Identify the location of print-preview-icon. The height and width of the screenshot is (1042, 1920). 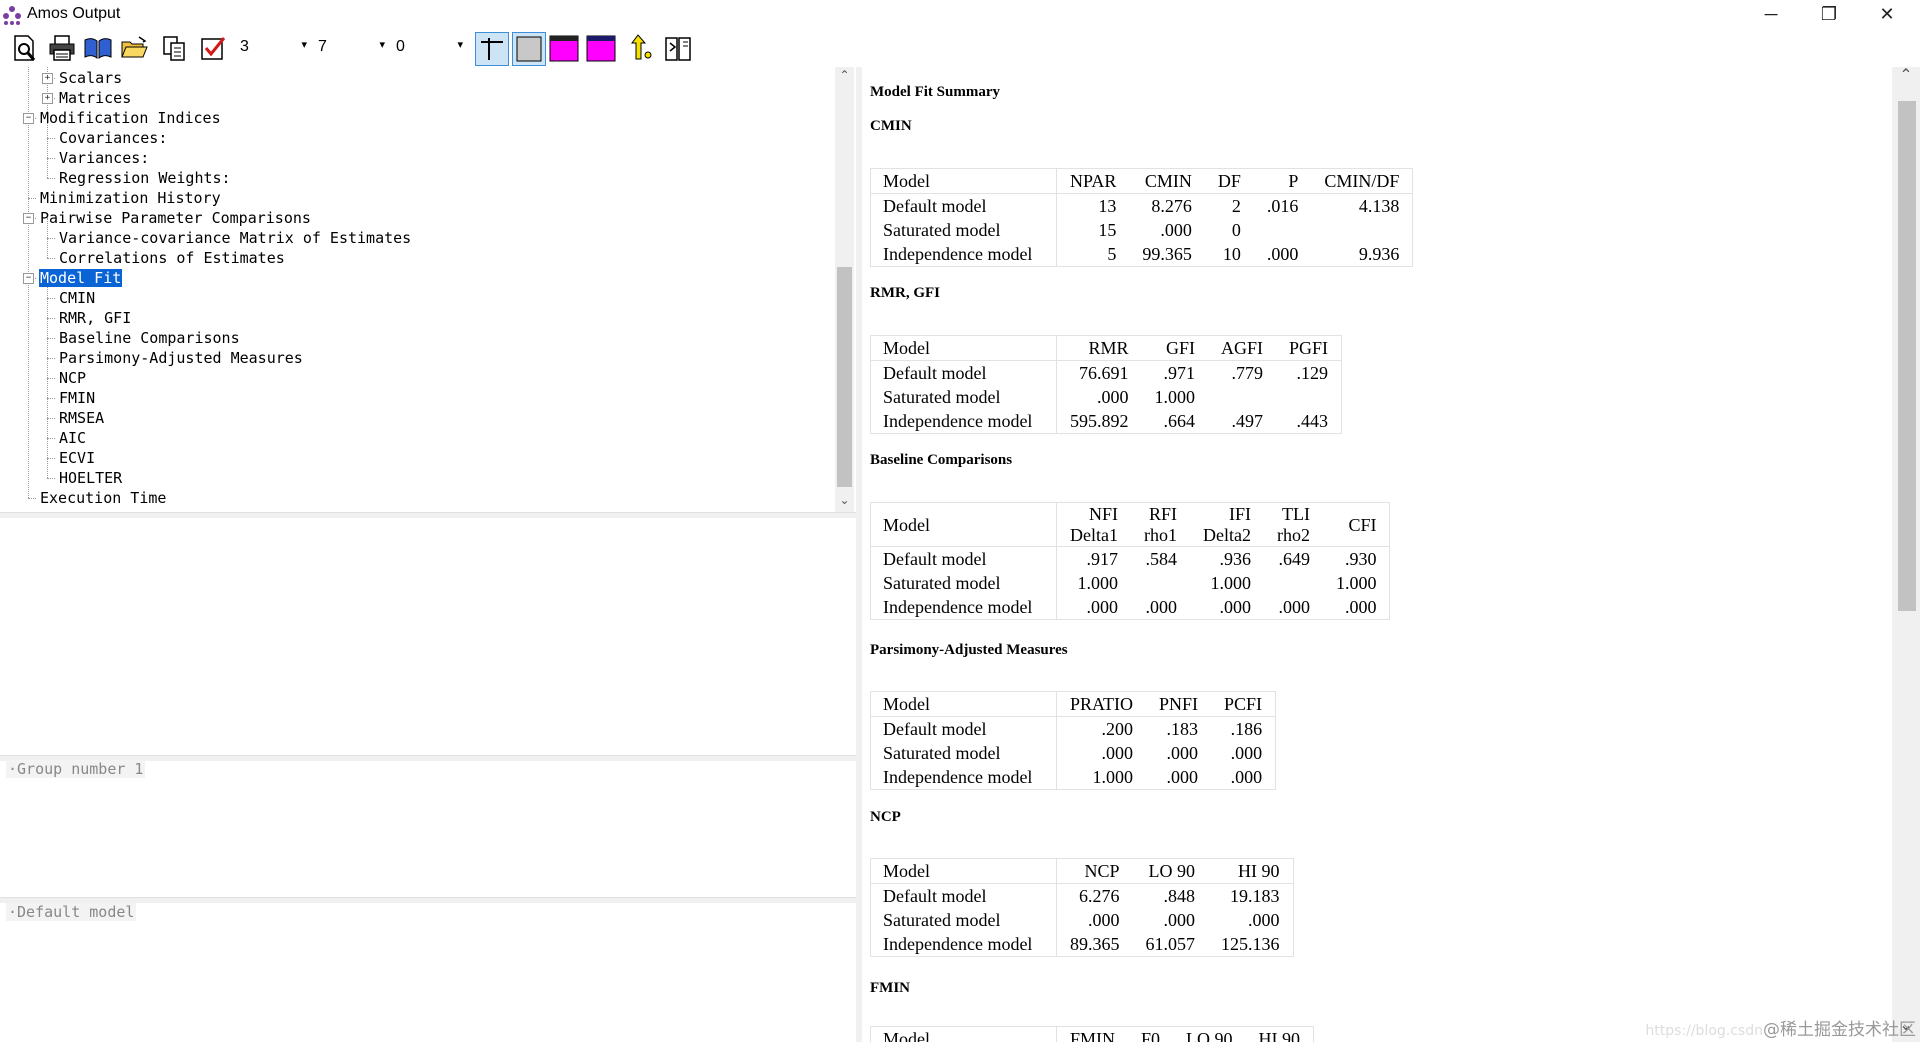
(25, 48).